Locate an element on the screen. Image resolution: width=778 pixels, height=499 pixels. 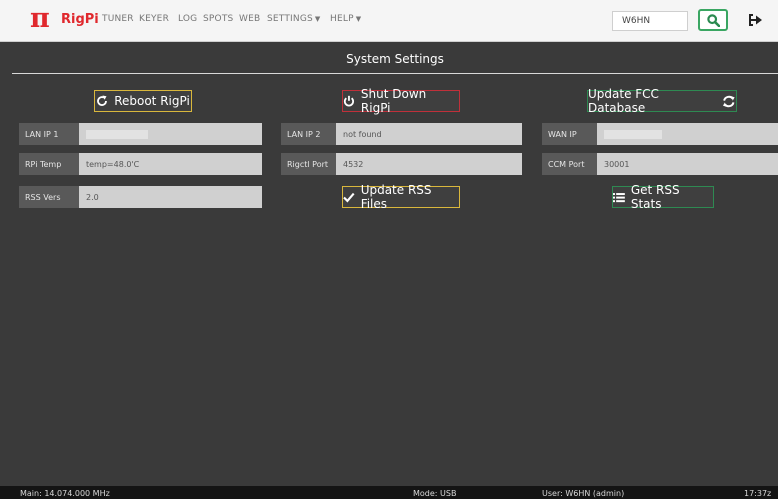
shutdown-button-label: Shut Down RigPi is located at coordinates (393, 101).